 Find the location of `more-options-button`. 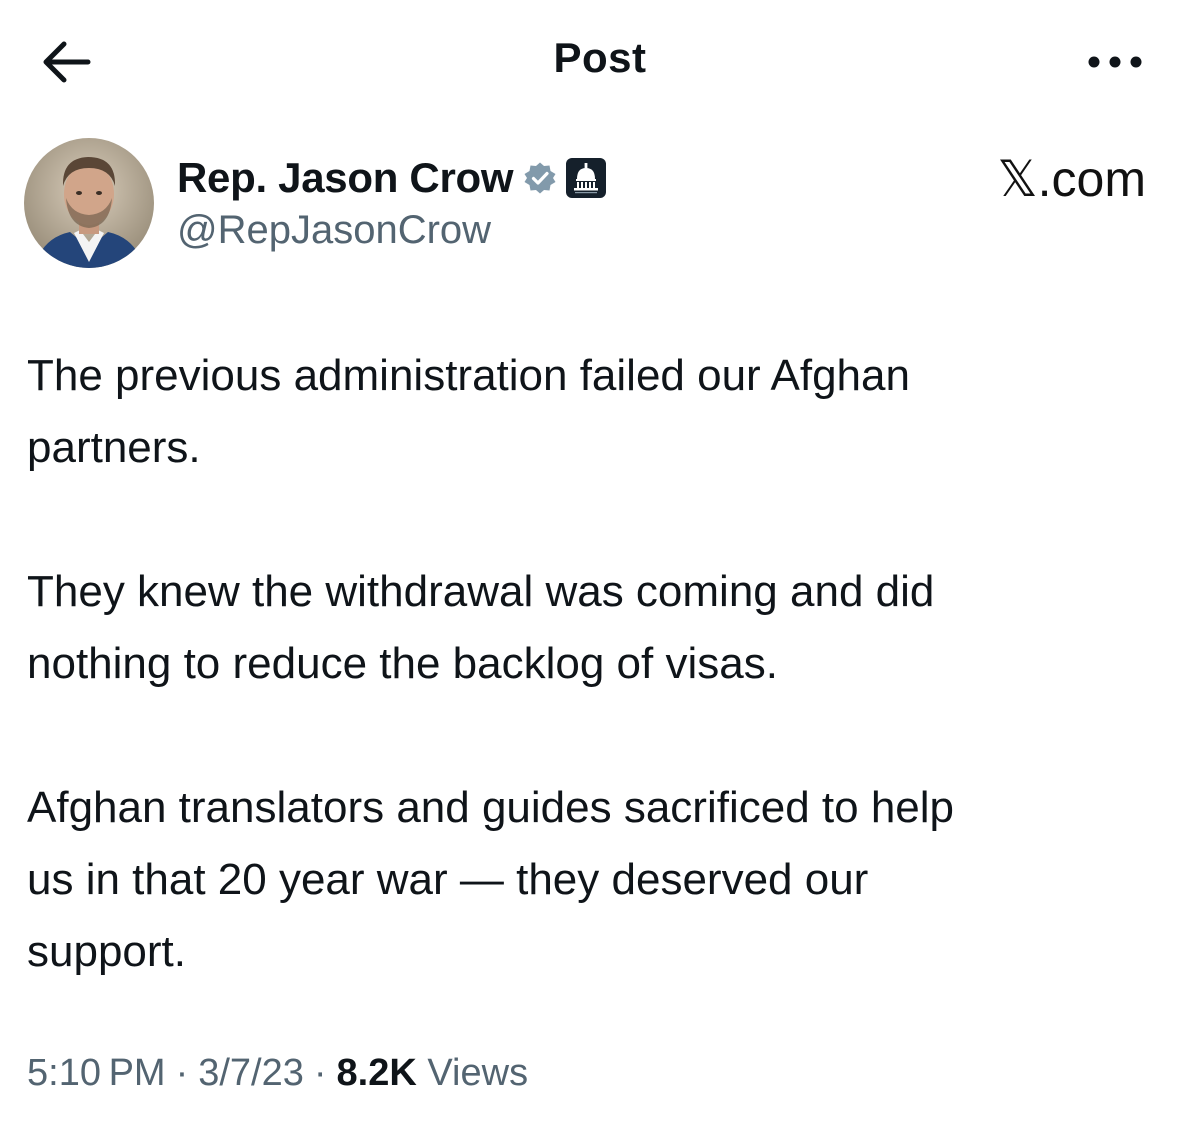

more-options-button is located at coordinates (1115, 62).